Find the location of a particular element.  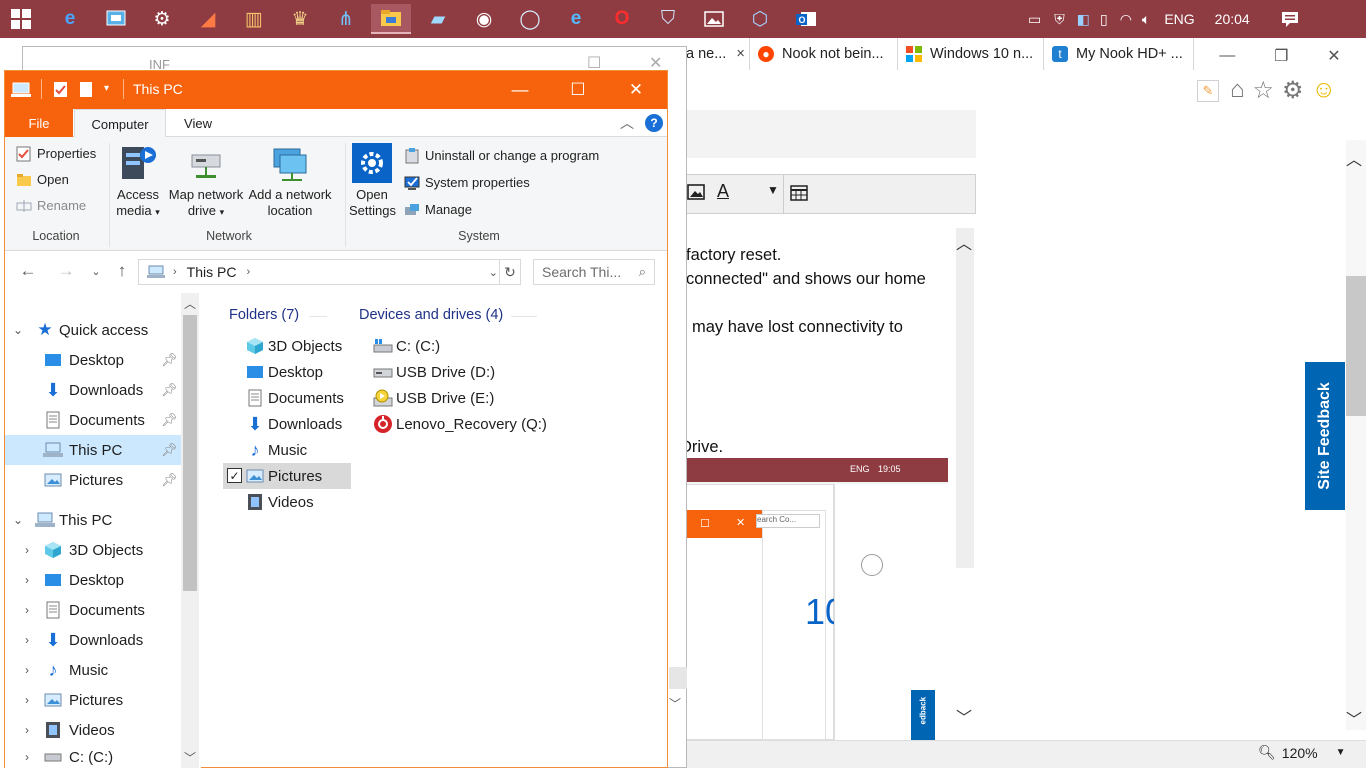

selection-checkbox-icon: ✓ is located at coordinates (234, 475).